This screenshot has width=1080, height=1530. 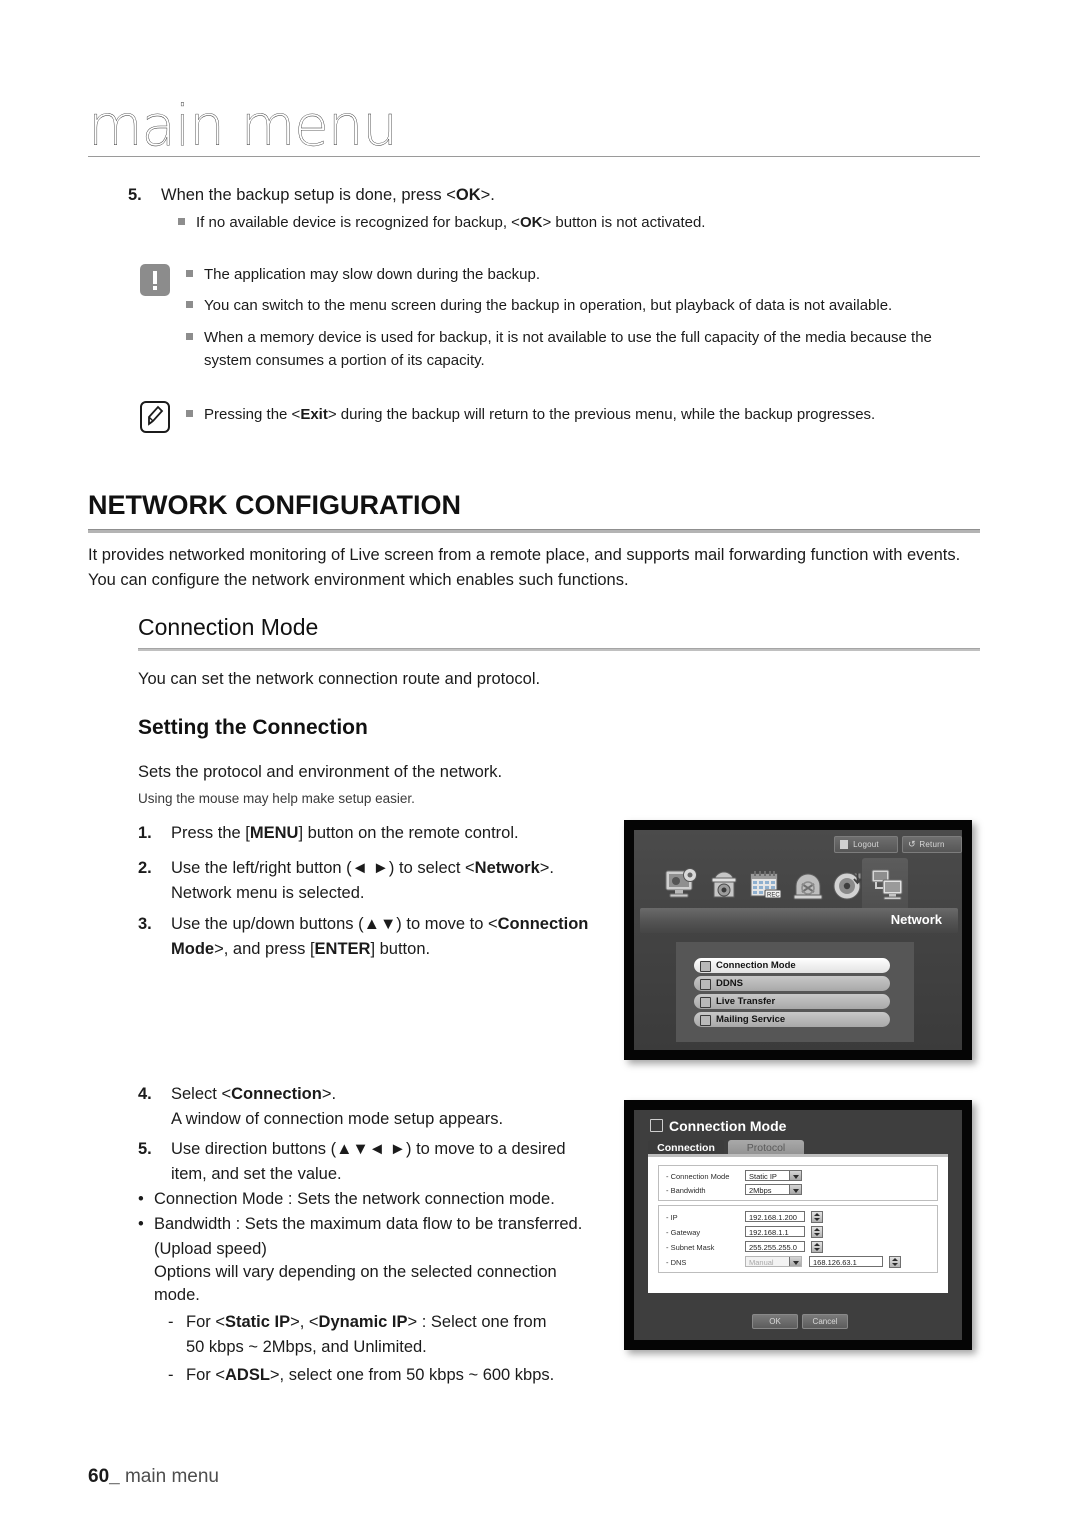 What do you see at coordinates (728, 1126) in the screenshot?
I see `dialog-title-text: Connection Mode` at bounding box center [728, 1126].